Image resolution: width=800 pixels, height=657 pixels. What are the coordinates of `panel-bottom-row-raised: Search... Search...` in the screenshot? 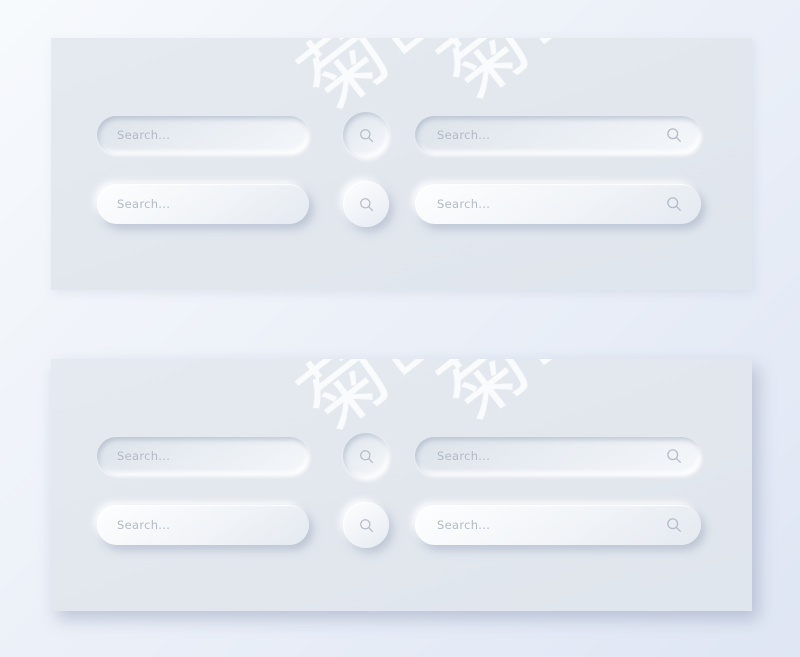 It's located at (399, 525).